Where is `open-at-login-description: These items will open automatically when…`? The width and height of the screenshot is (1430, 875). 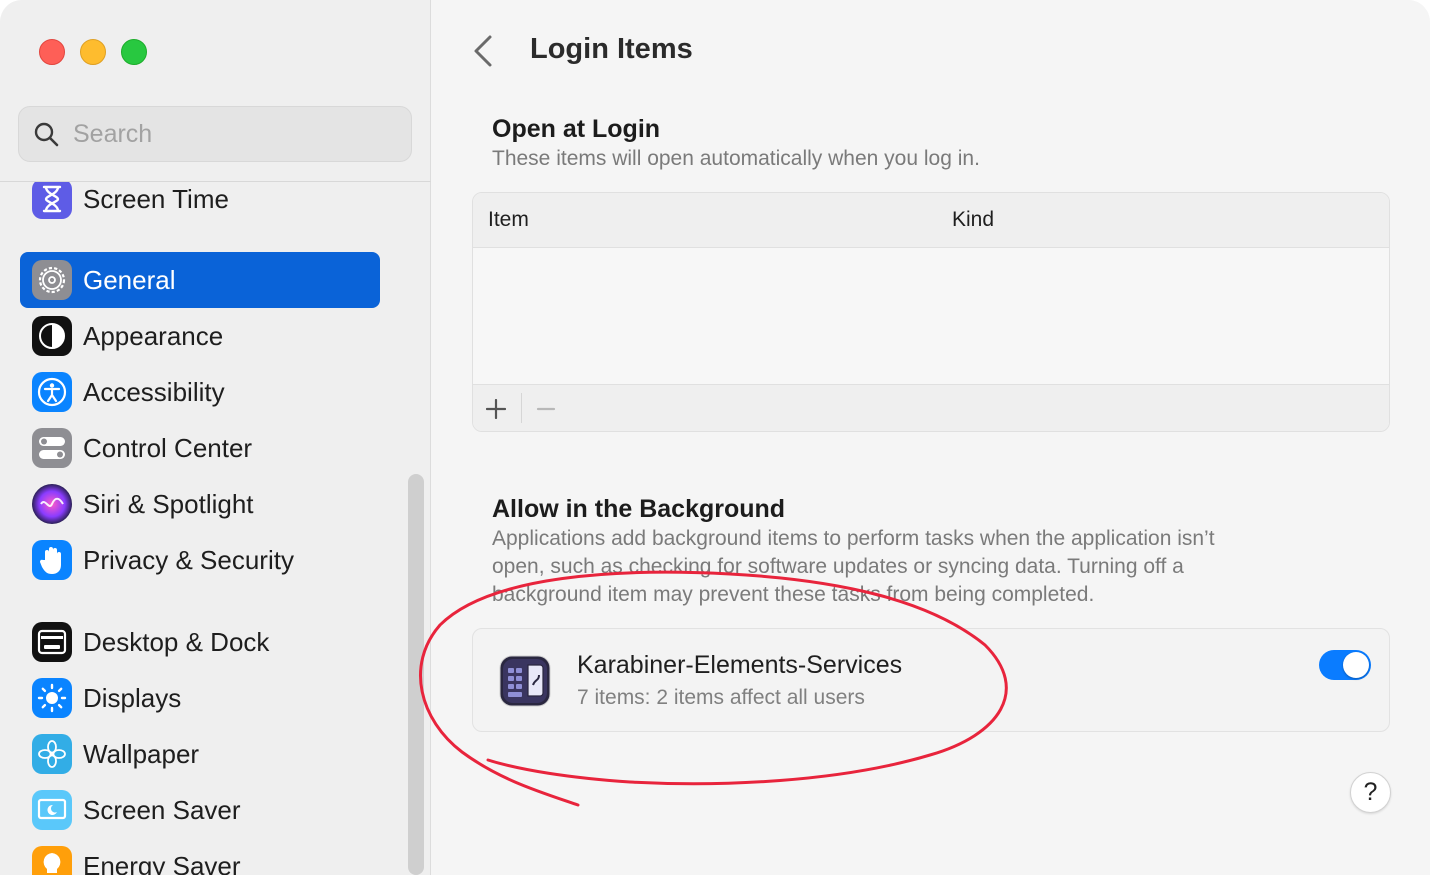
open-at-login-description: These items will open automatically when… is located at coordinates (736, 158).